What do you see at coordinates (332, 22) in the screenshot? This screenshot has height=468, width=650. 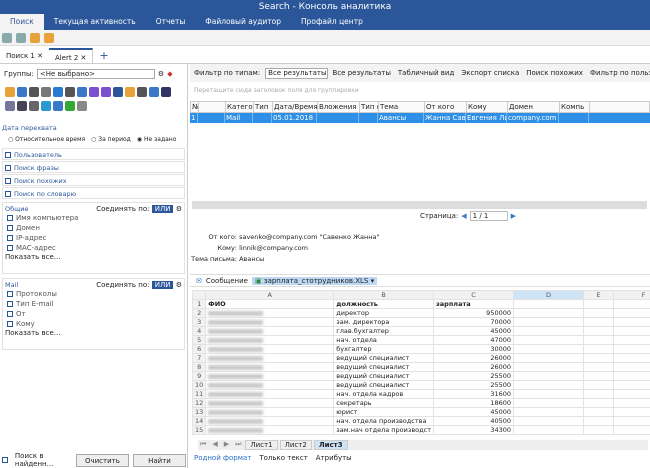 I see `menu-item: Профайл центр` at bounding box center [332, 22].